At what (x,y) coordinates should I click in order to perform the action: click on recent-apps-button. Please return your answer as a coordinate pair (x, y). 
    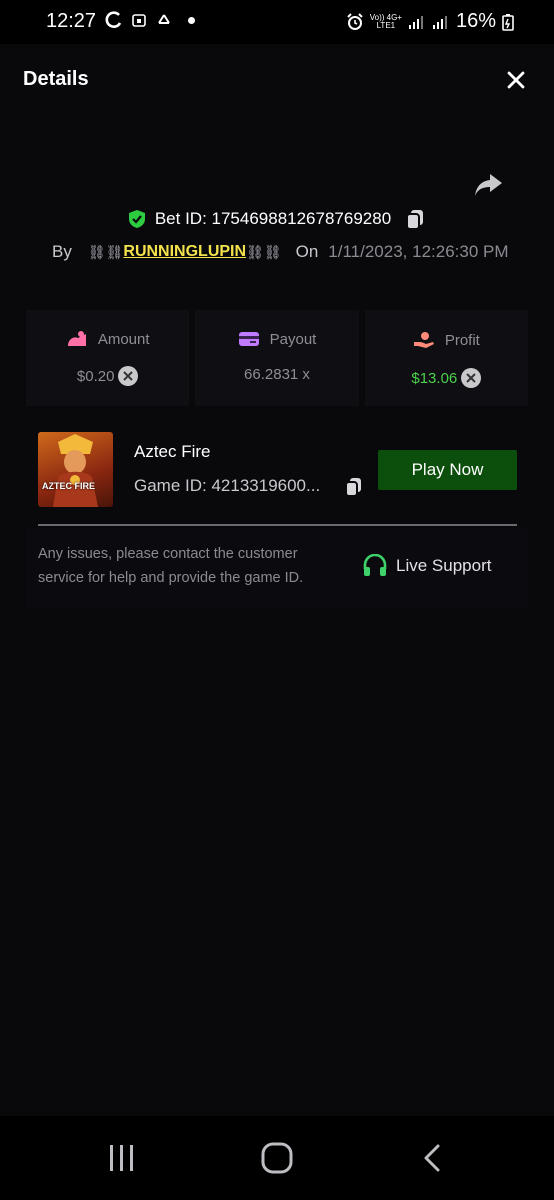
    Looking at the image, I should click on (122, 1158).